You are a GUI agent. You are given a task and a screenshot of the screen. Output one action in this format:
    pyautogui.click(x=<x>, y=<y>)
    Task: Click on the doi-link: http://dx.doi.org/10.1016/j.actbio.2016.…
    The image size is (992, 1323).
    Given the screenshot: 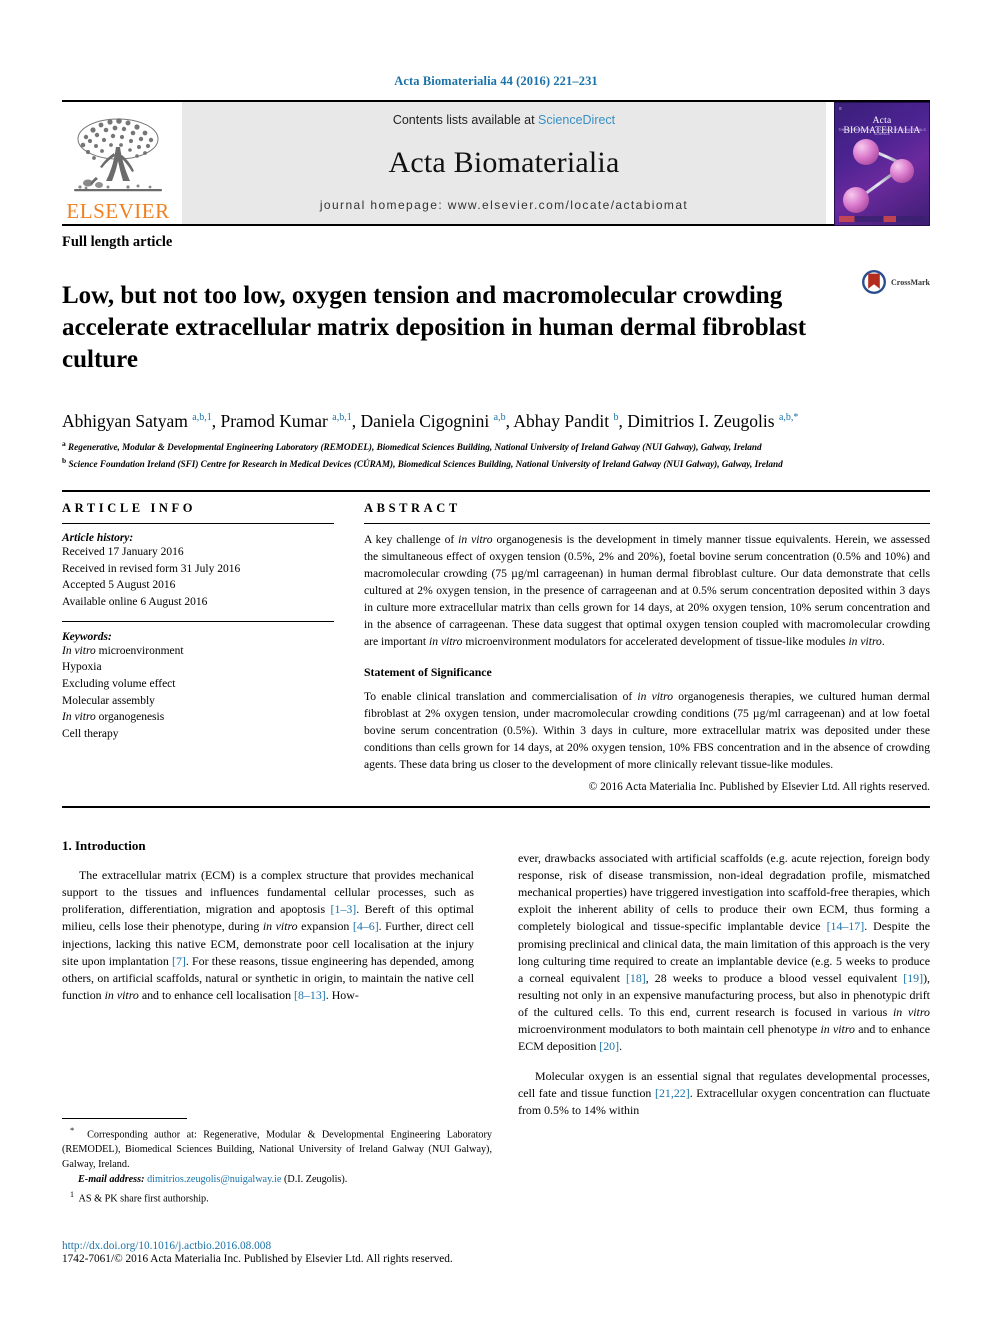 What is the action you would take?
    pyautogui.click(x=297, y=1246)
    